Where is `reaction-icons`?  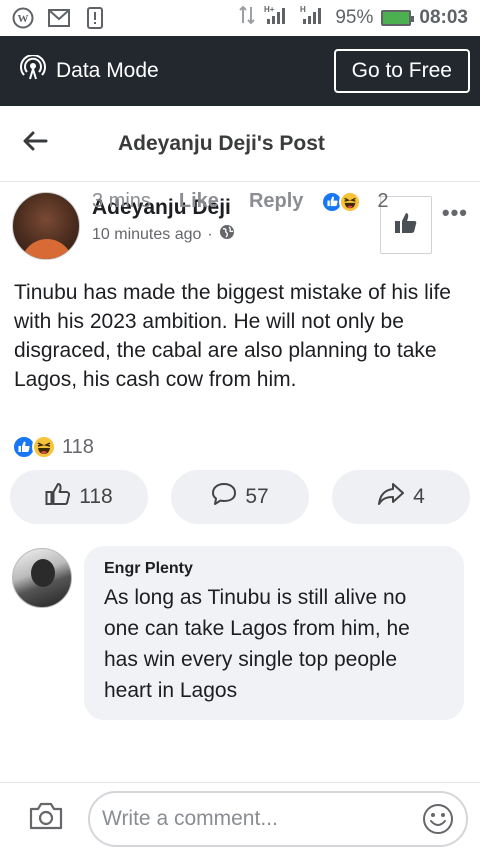 reaction-icons is located at coordinates (34, 447).